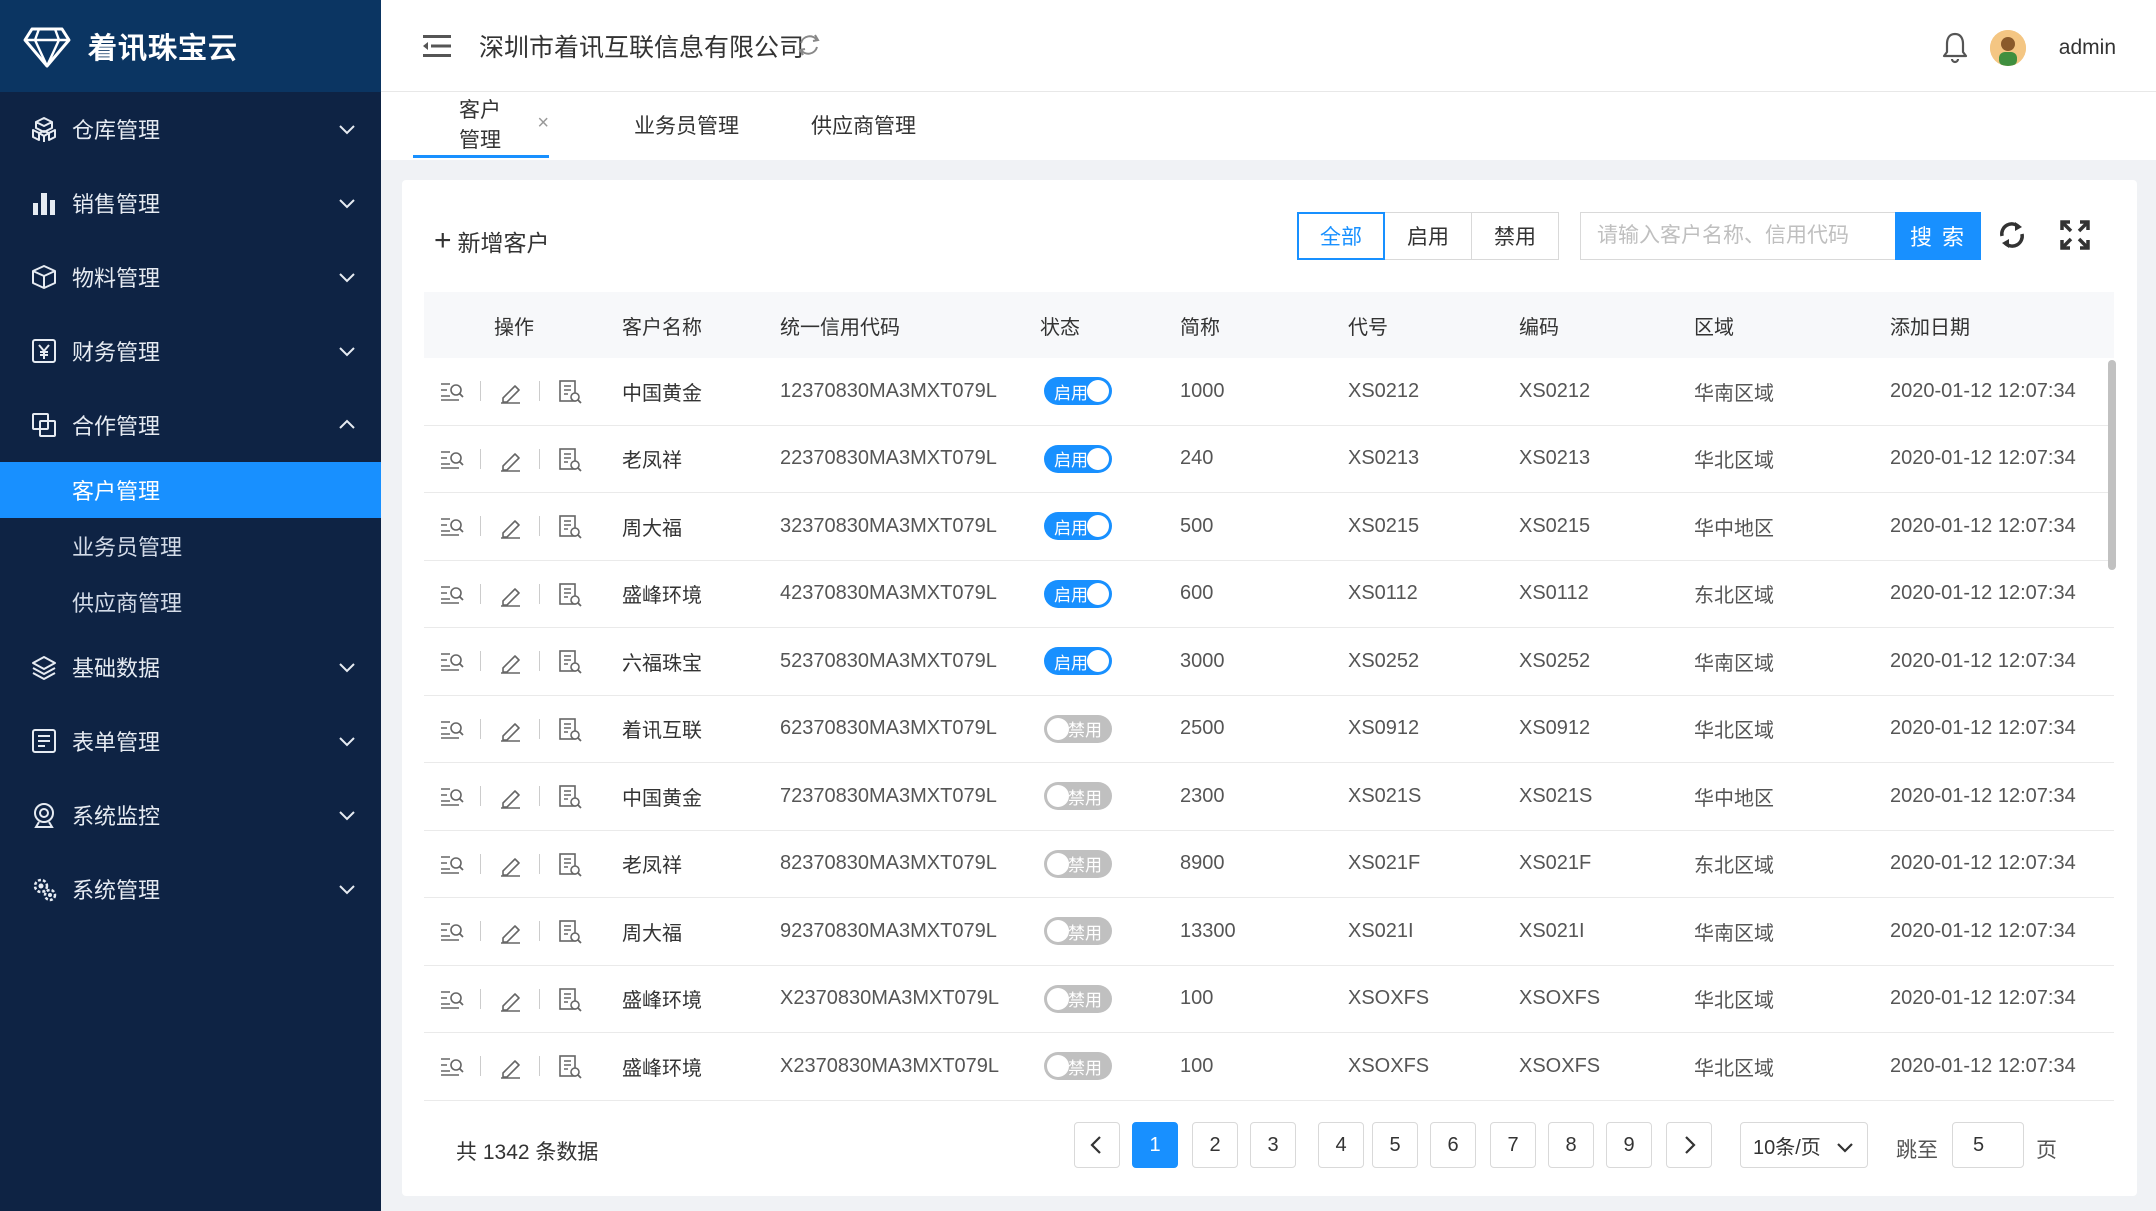  Describe the element at coordinates (863, 125) in the screenshot. I see `tab-supplier: 供应商管理` at that location.